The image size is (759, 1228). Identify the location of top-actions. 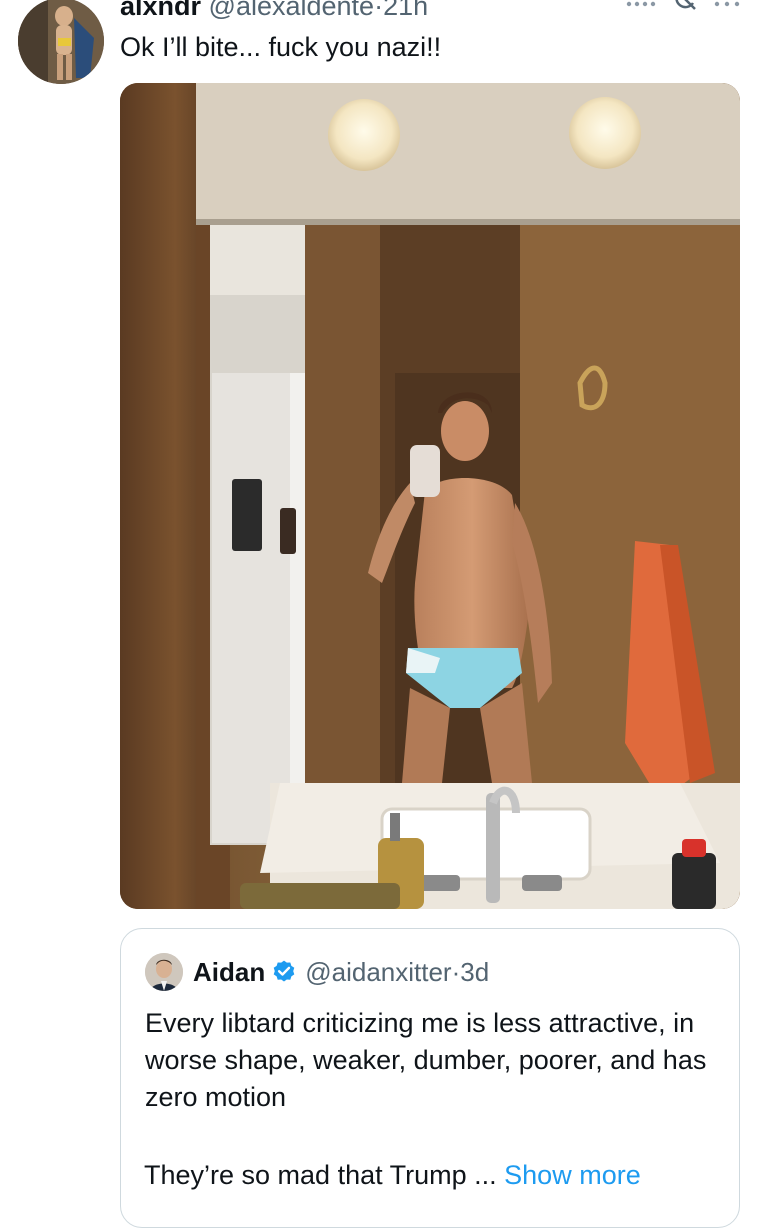
(685, 7).